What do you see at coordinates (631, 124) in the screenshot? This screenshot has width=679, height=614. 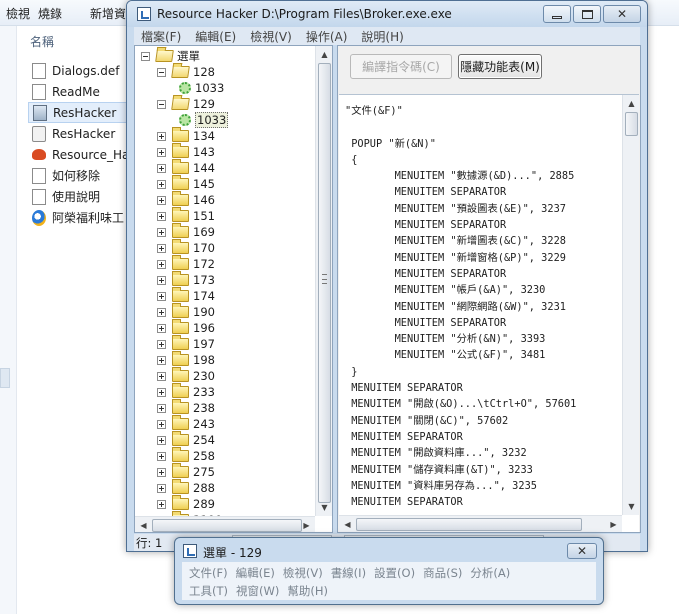 I see `editor-scroll-thumb` at bounding box center [631, 124].